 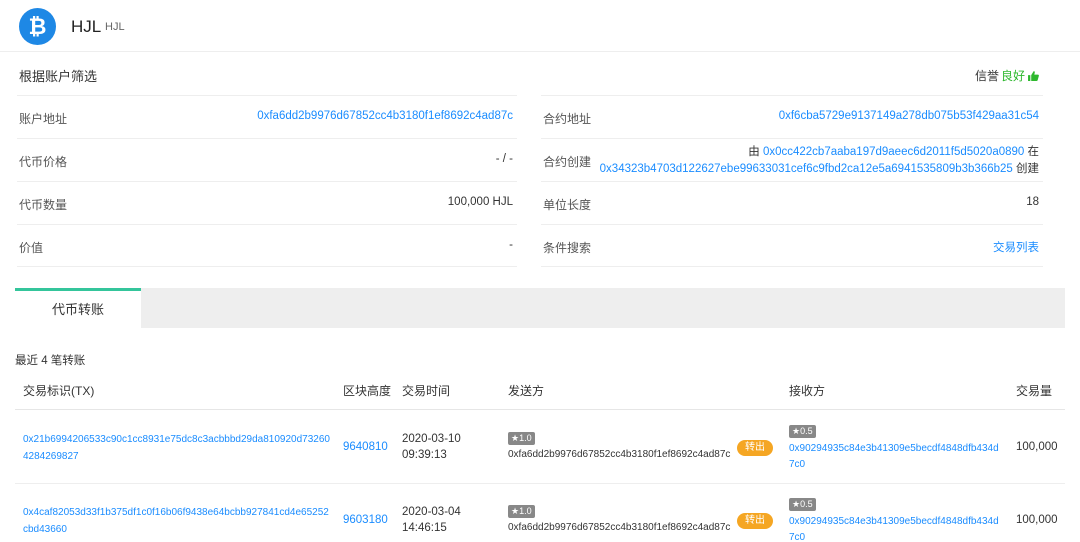 I want to click on tx-clock: 14:46:15, so click(x=424, y=528).